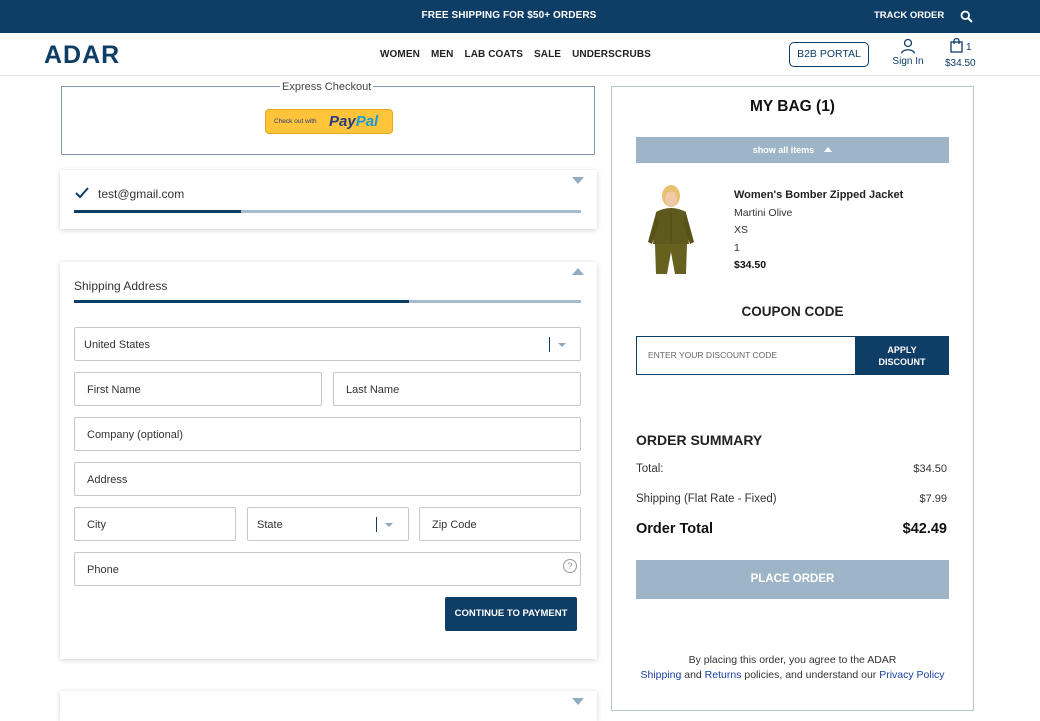  What do you see at coordinates (924, 529) in the screenshot?
I see `order-total-value: $42.49` at bounding box center [924, 529].